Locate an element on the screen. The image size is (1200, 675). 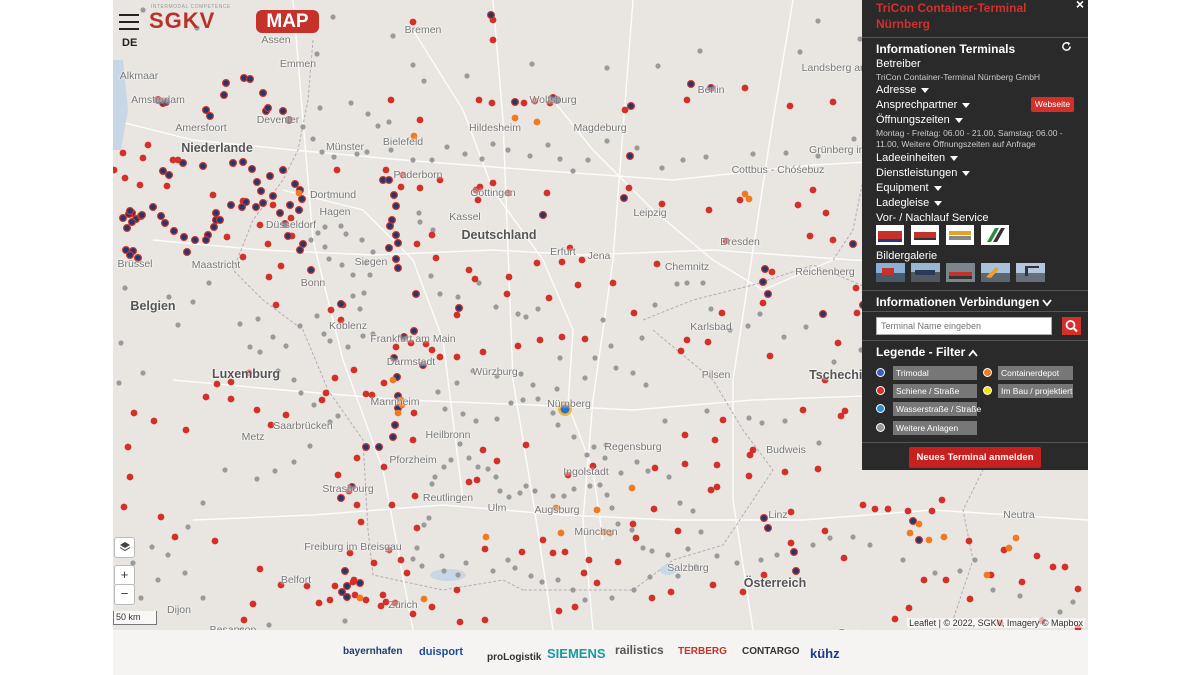
selected-terminal-marker is located at coordinates (565, 409).